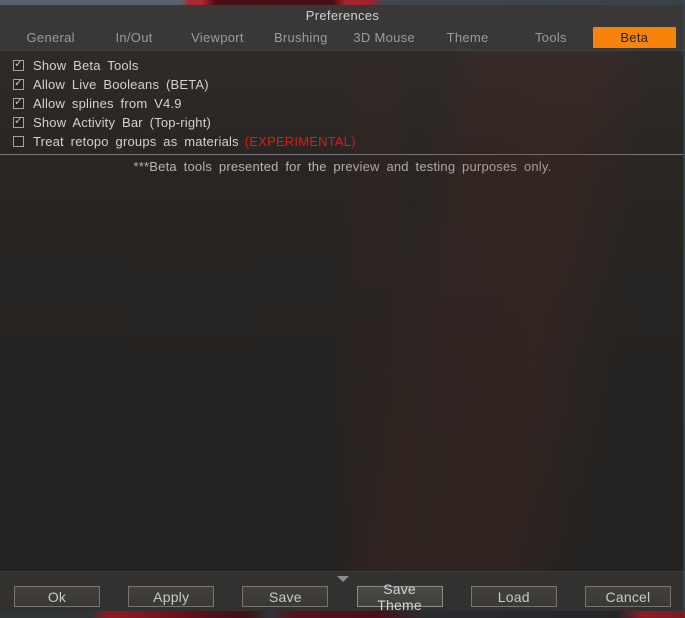 The width and height of the screenshot is (685, 618). I want to click on collapse-arrow-icon, so click(342, 578).